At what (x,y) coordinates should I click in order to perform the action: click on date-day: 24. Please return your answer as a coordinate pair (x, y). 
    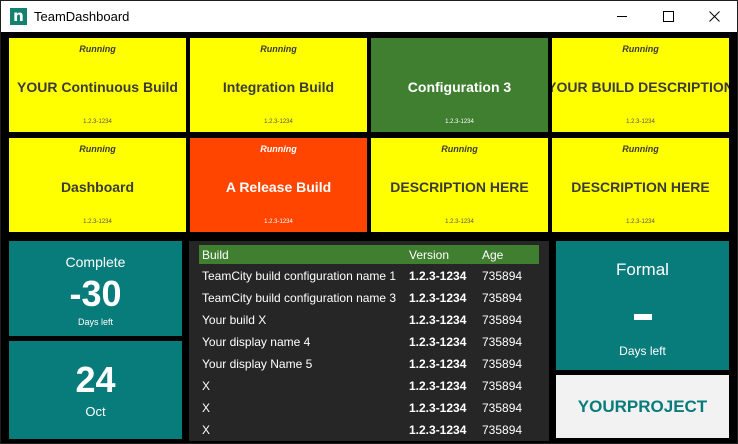
    Looking at the image, I should click on (95, 379).